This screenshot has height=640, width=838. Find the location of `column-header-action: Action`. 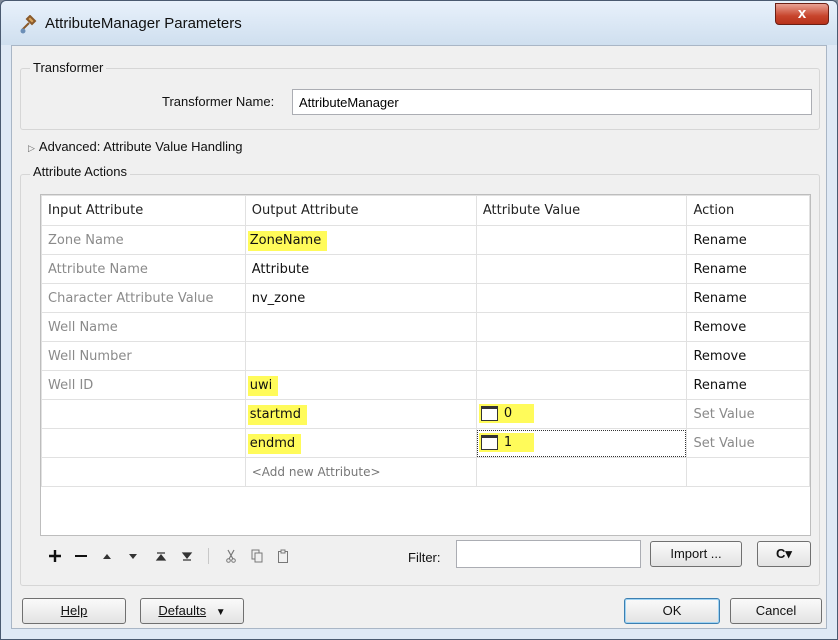

column-header-action: Action is located at coordinates (748, 210).